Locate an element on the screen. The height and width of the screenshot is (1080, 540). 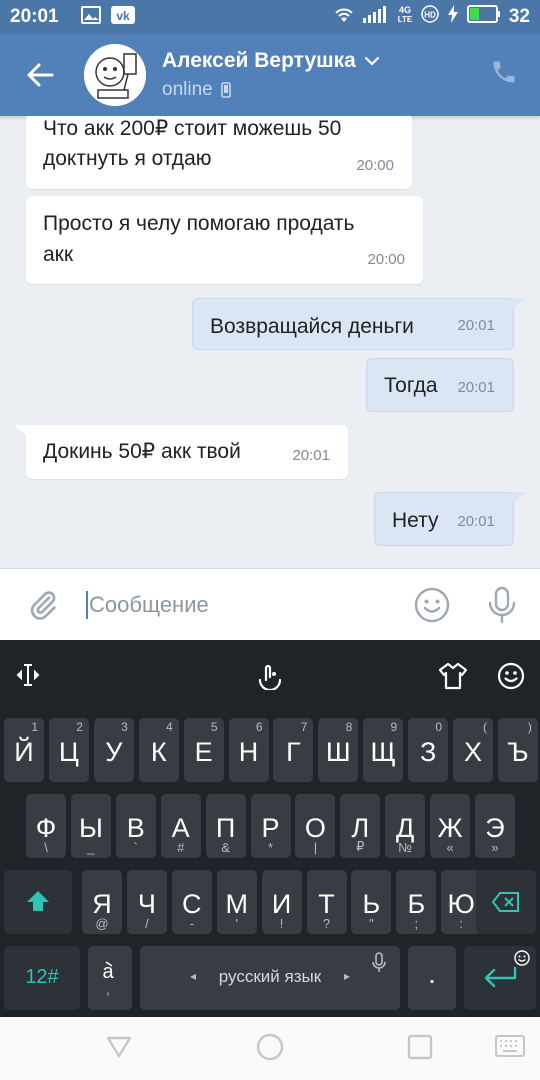
svg-text: LTE is located at coordinates (405, 19).